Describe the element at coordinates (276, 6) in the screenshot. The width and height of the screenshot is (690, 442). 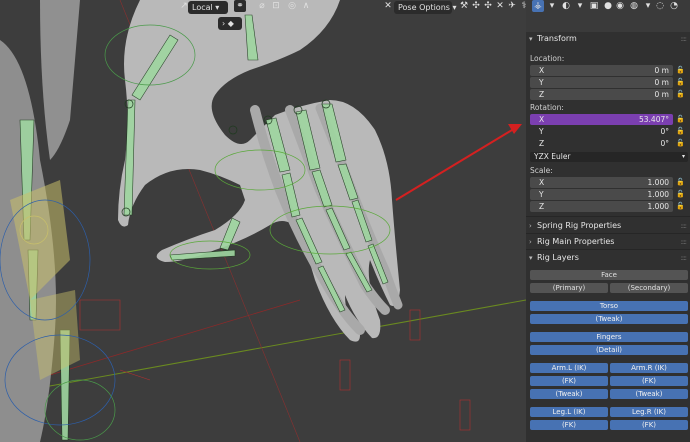
I see `snap-toggle-icon: ⊡` at that location.